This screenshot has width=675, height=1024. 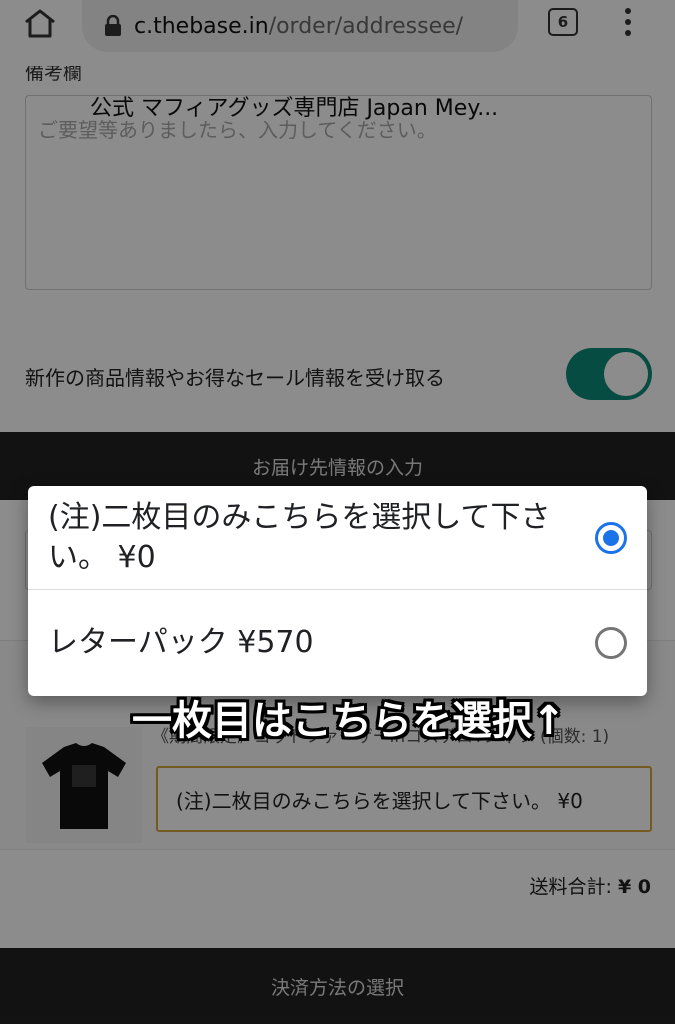 I want to click on radio-selected-icon, so click(x=611, y=537).